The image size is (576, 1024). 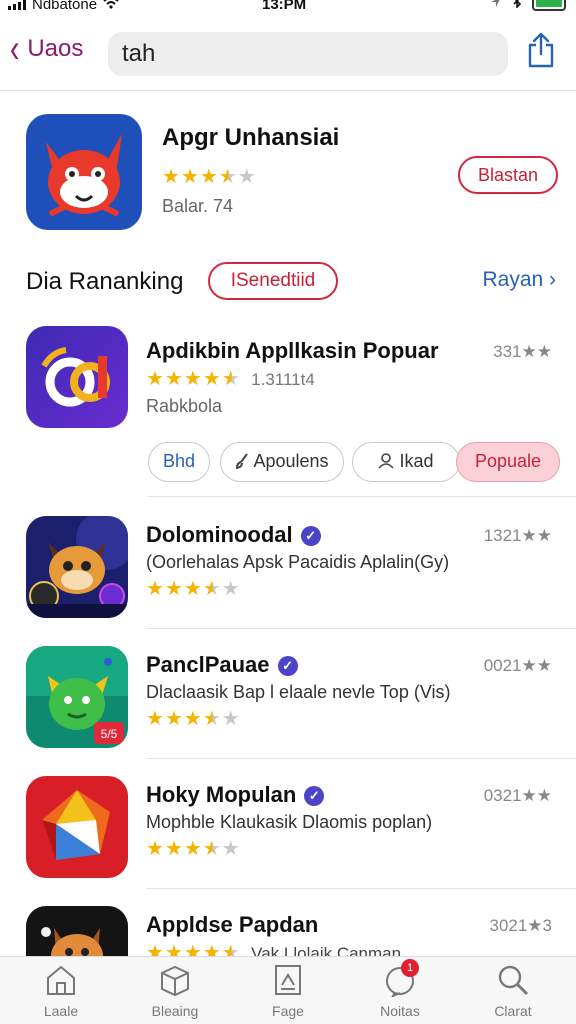 I want to click on back-button: ‹ Uaos, so click(x=46, y=49).